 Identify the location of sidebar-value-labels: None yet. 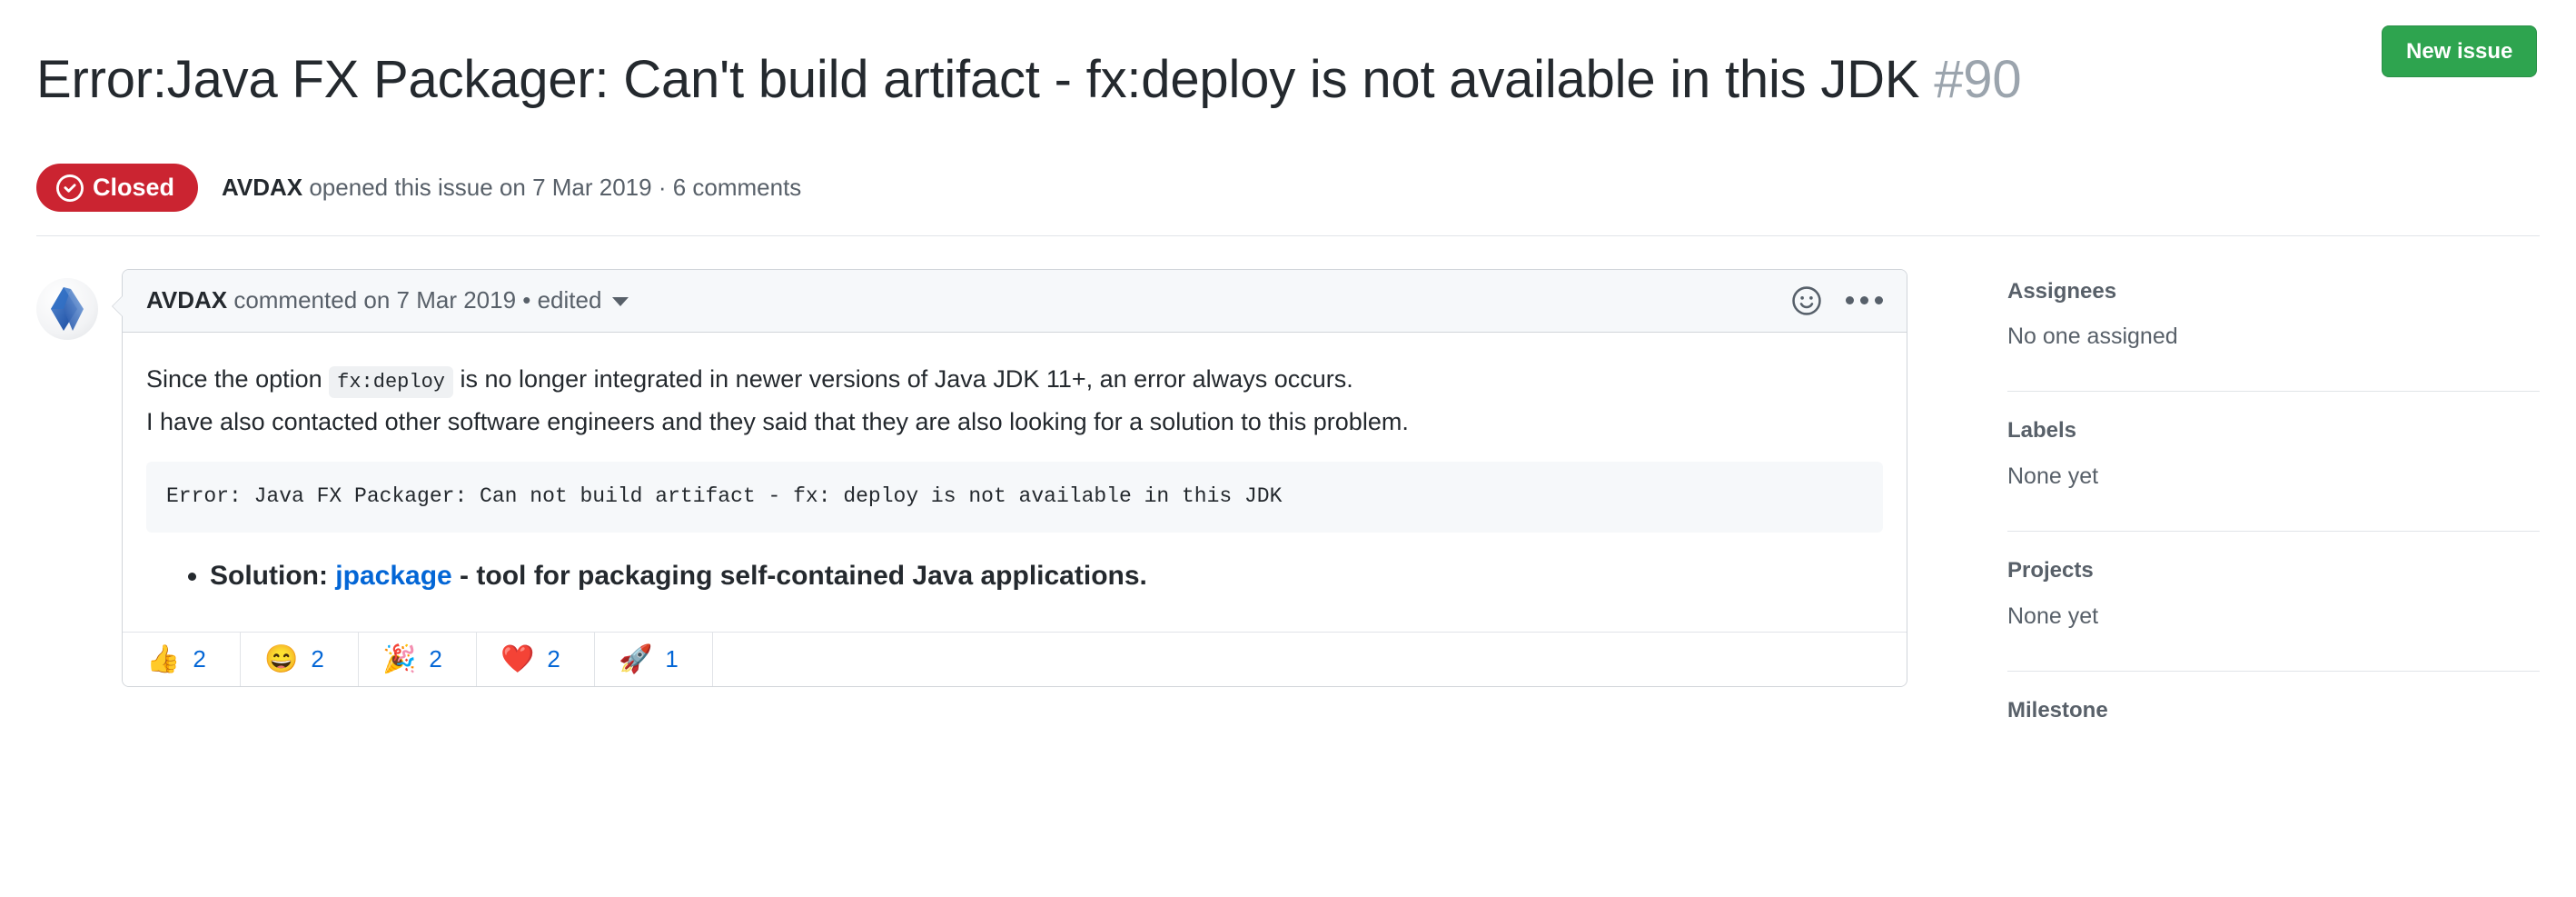
(2053, 476).